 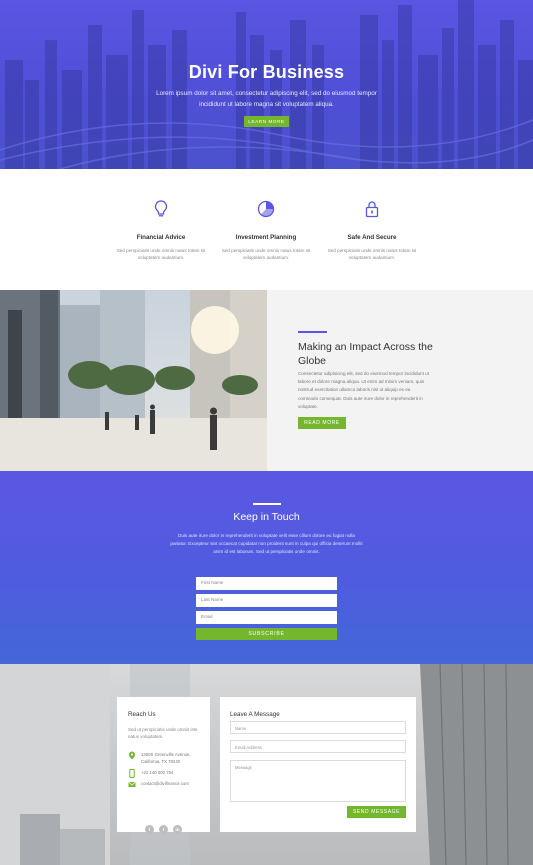 I want to click on envelope-icon, so click(x=132, y=784).